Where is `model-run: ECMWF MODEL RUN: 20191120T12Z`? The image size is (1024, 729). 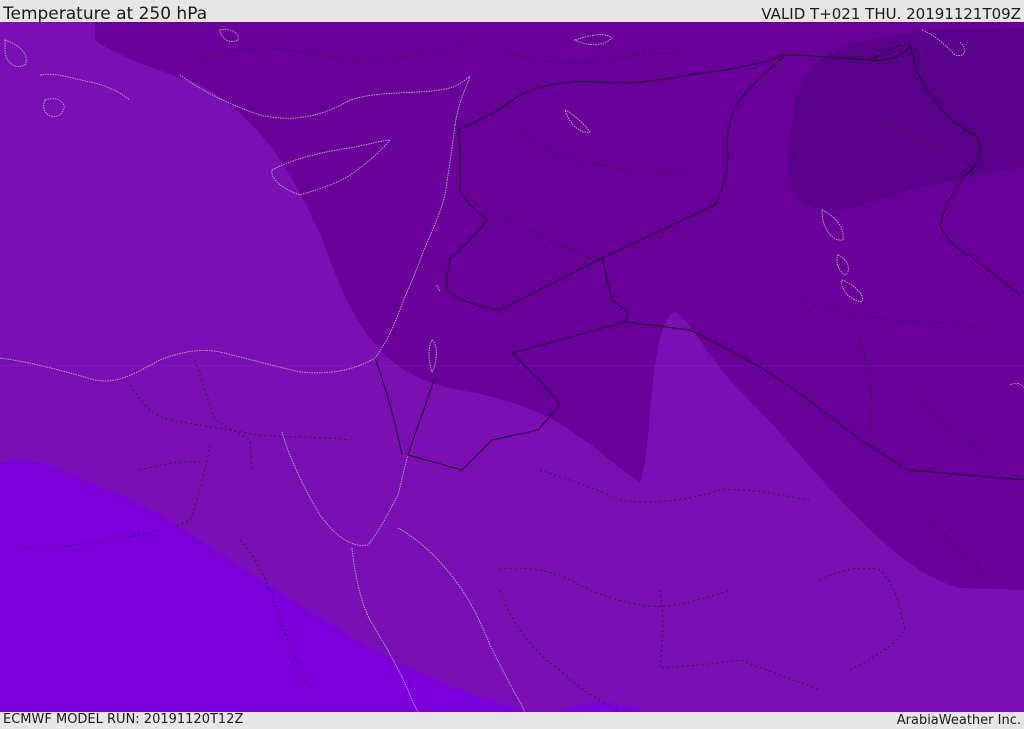 model-run: ECMWF MODEL RUN: 20191120T12Z is located at coordinates (123, 719).